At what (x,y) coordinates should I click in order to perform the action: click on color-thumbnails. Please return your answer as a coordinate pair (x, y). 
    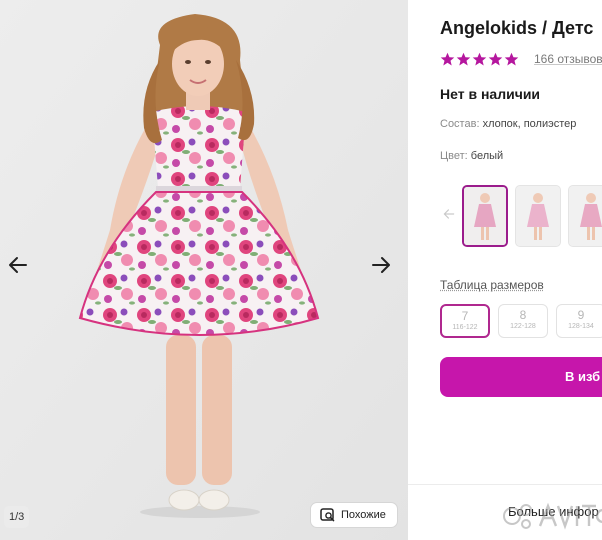
    Looking at the image, I should click on (532, 216).